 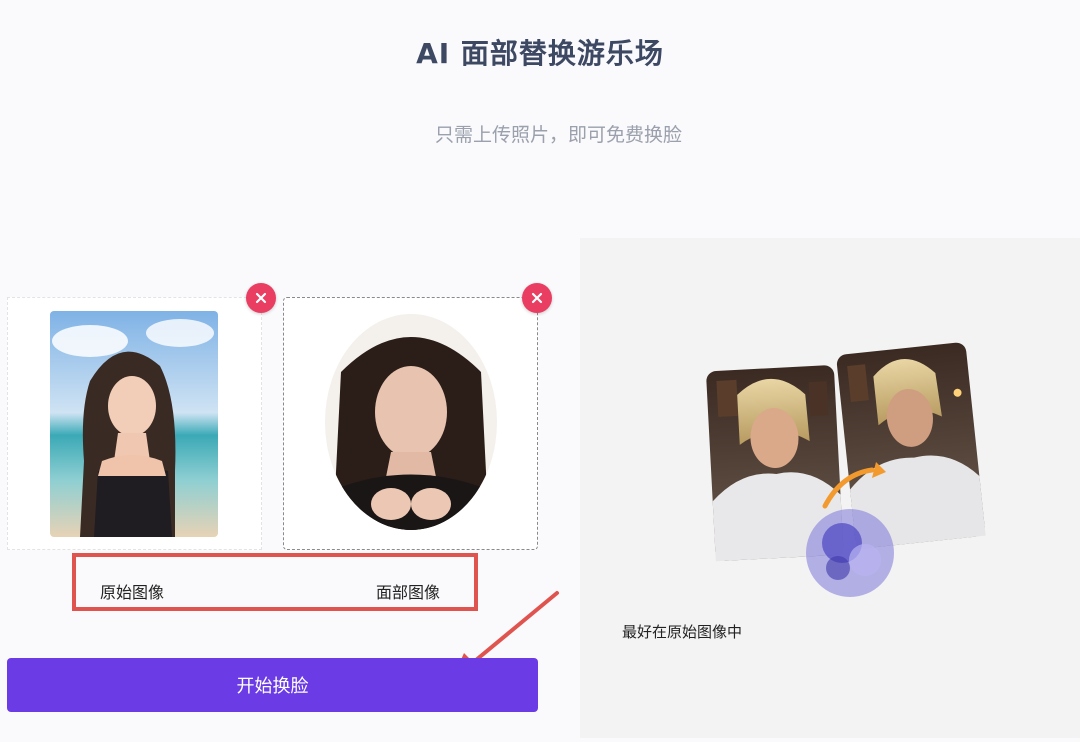 What do you see at coordinates (846, 469) in the screenshot?
I see `face-swap-example-illustration` at bounding box center [846, 469].